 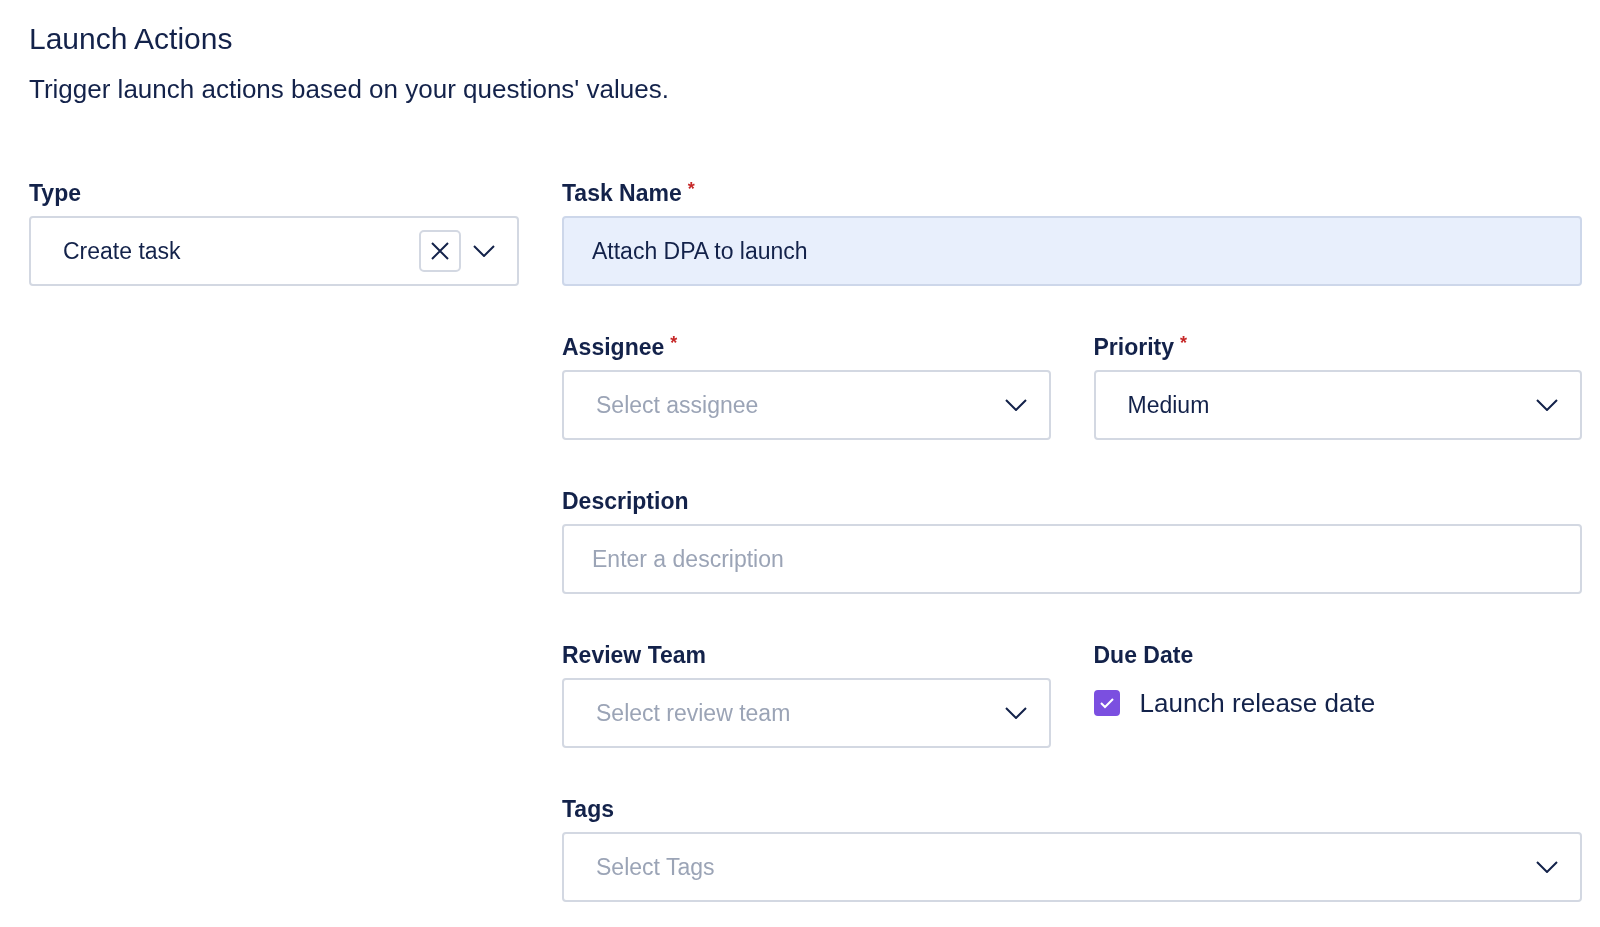 I want to click on field-label: Priority, so click(x=1134, y=347).